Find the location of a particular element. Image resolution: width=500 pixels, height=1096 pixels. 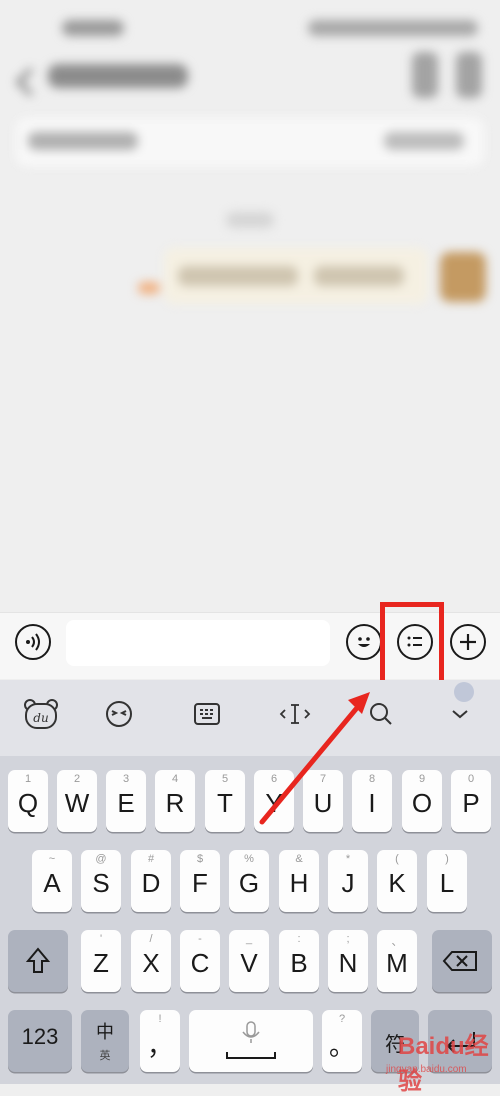

key-hint: 1 is located at coordinates (28, 779).